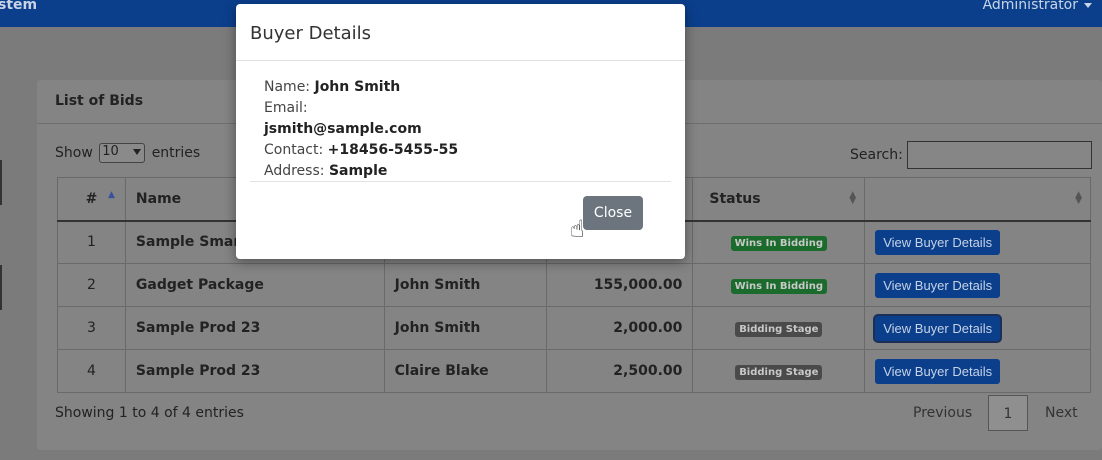  Describe the element at coordinates (1061, 413) in the screenshot. I see `pagination-next: Next` at that location.